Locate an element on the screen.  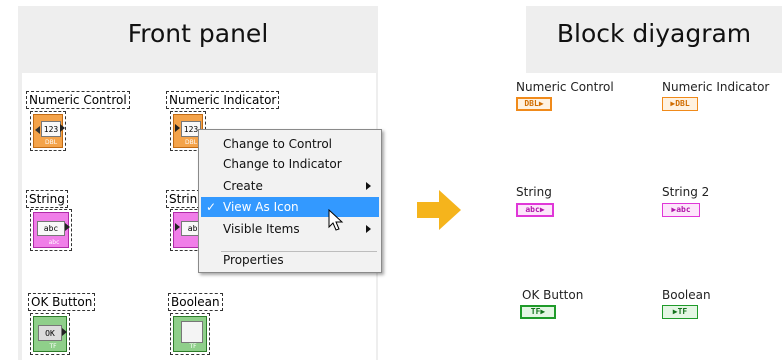
menu-item-properties: Properties is located at coordinates (290, 260).